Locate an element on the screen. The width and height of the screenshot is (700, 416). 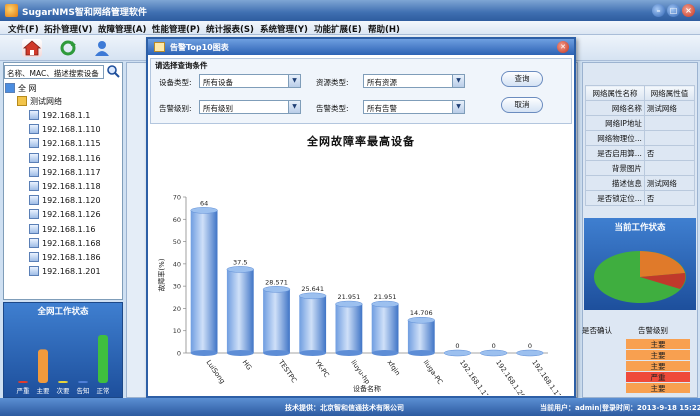
user-icon is located at coordinates (102, 48).